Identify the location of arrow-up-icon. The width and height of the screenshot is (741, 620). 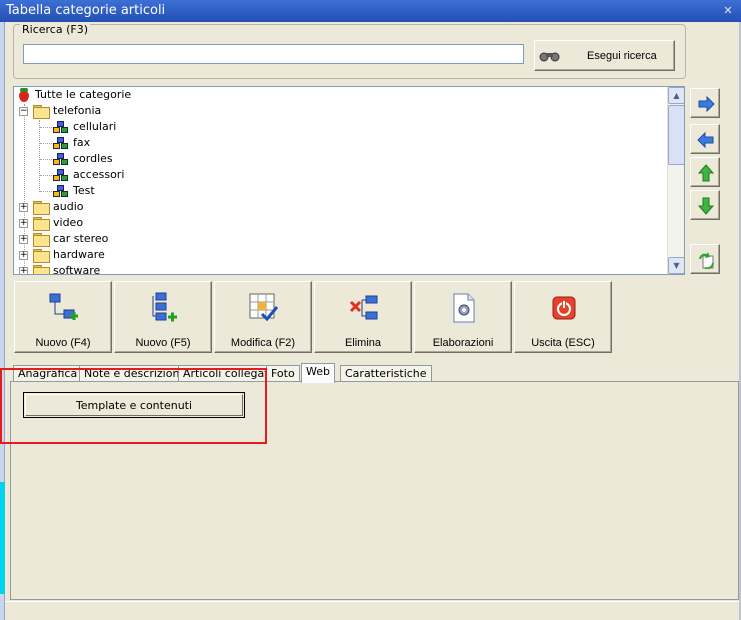
(706, 173).